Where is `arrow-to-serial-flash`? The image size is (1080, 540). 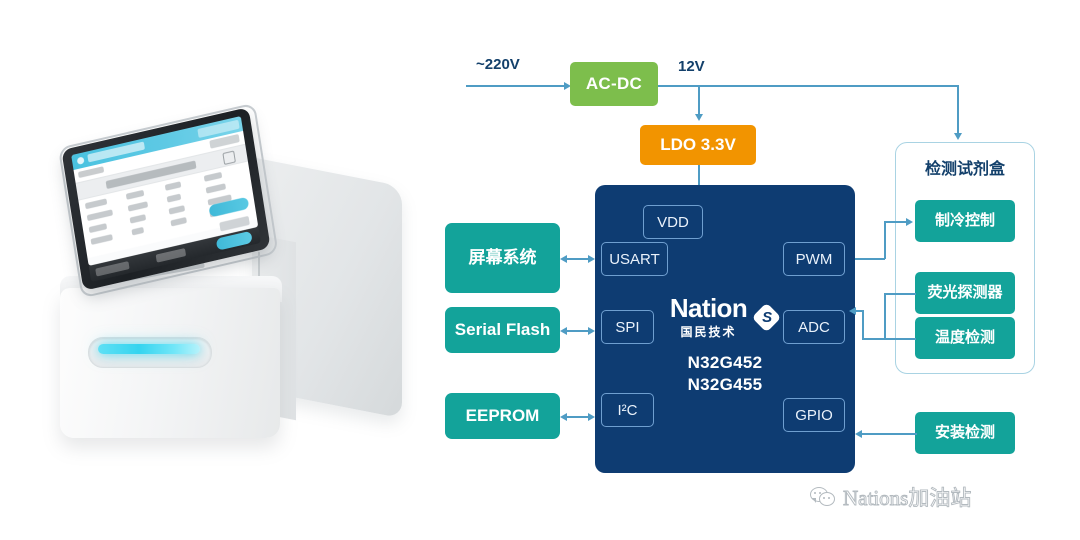
arrow-to-serial-flash is located at coordinates (563, 330).